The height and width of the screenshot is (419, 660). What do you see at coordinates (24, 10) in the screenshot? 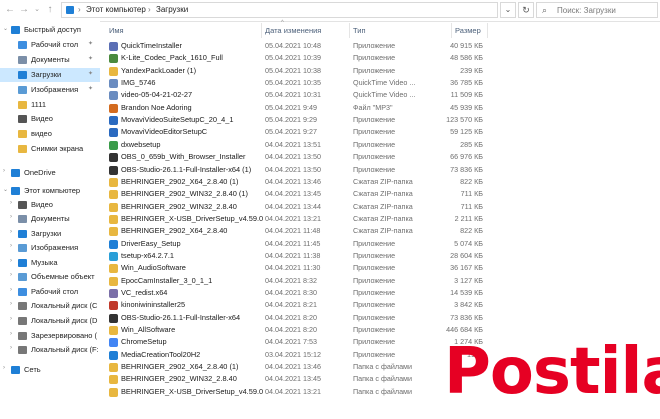
I see `forward-icon: →` at bounding box center [24, 10].